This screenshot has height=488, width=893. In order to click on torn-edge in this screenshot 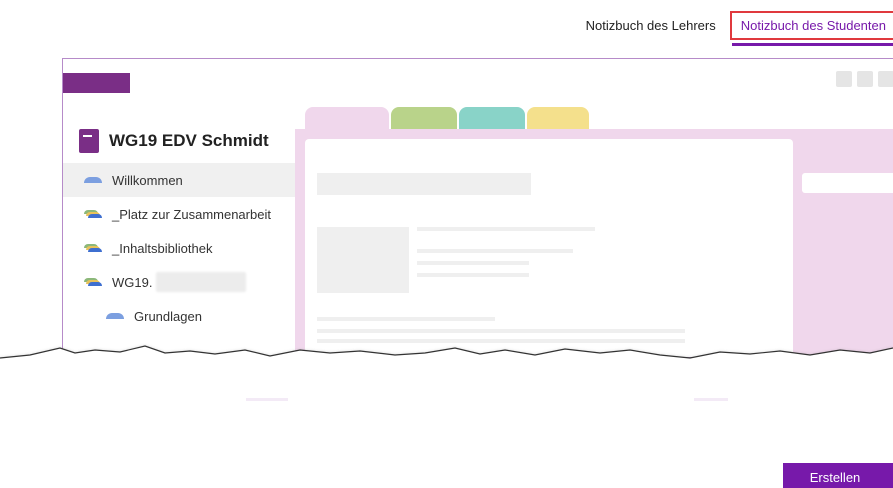, I will do `click(446, 366)`.